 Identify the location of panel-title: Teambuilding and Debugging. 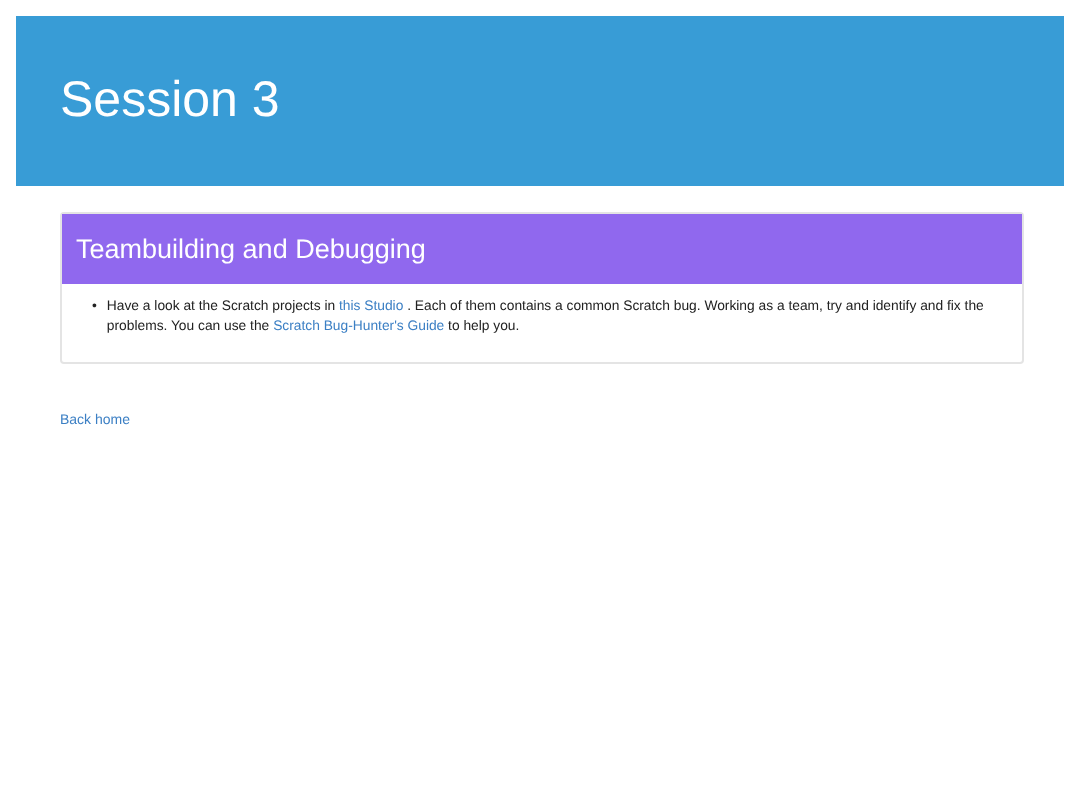
(251, 249).